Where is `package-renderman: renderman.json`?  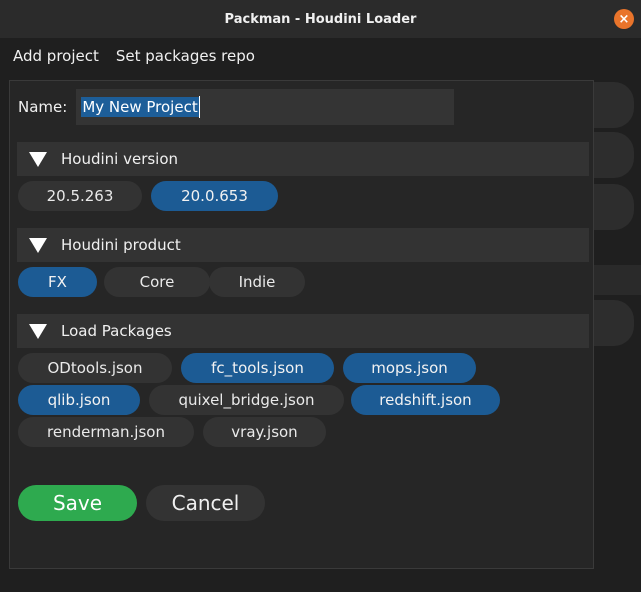 package-renderman: renderman.json is located at coordinates (106, 432).